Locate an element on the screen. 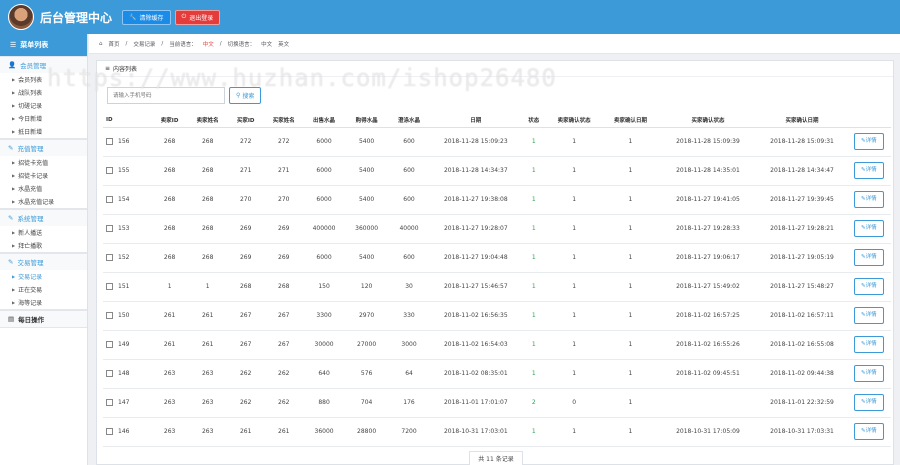 This screenshot has height=465, width=900. group-title-daily: ▤ 每日操作 is located at coordinates (43, 318).